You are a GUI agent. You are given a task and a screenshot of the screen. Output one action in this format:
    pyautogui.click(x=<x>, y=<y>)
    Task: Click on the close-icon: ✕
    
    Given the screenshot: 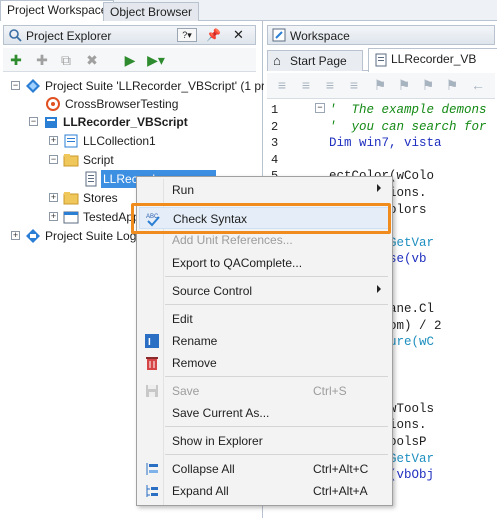 What is the action you would take?
    pyautogui.click(x=238, y=35)
    